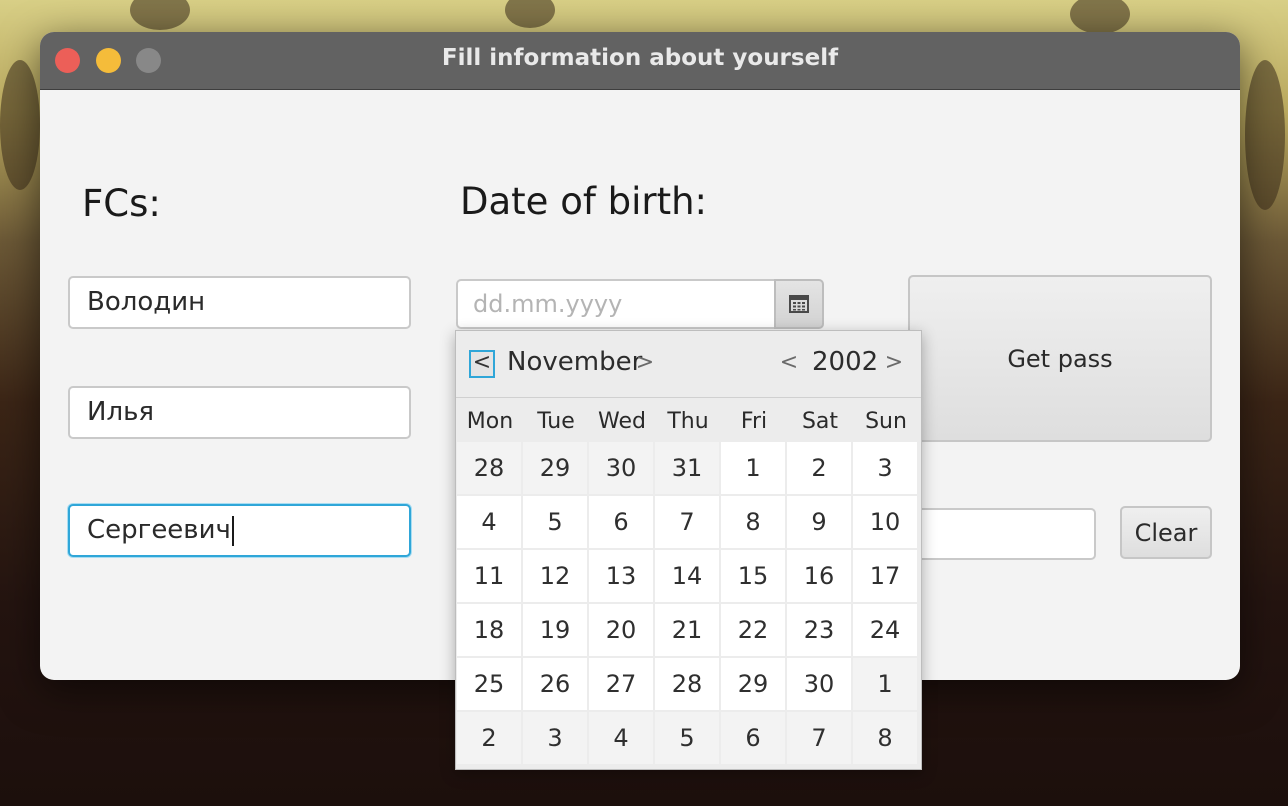 The image size is (1288, 806). I want to click on pass-output-field, so click(998, 534).